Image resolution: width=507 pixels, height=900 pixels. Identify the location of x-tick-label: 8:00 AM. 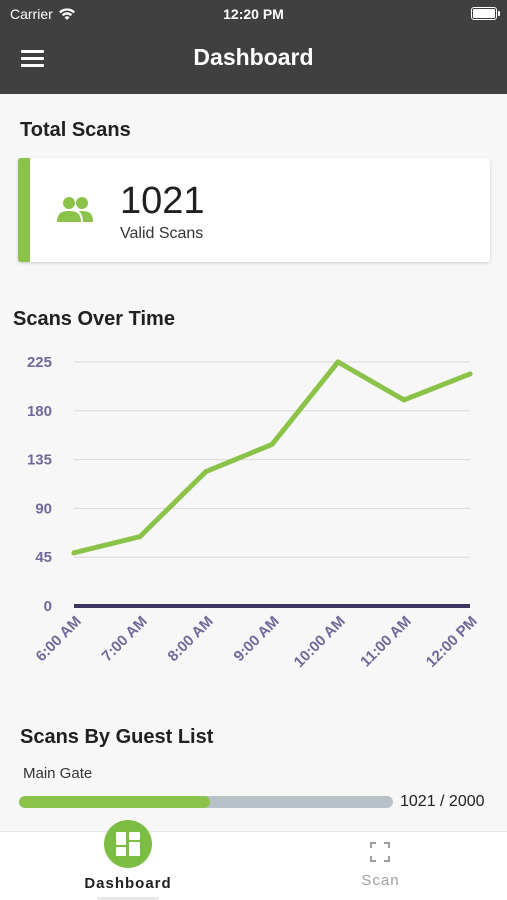
(191, 639).